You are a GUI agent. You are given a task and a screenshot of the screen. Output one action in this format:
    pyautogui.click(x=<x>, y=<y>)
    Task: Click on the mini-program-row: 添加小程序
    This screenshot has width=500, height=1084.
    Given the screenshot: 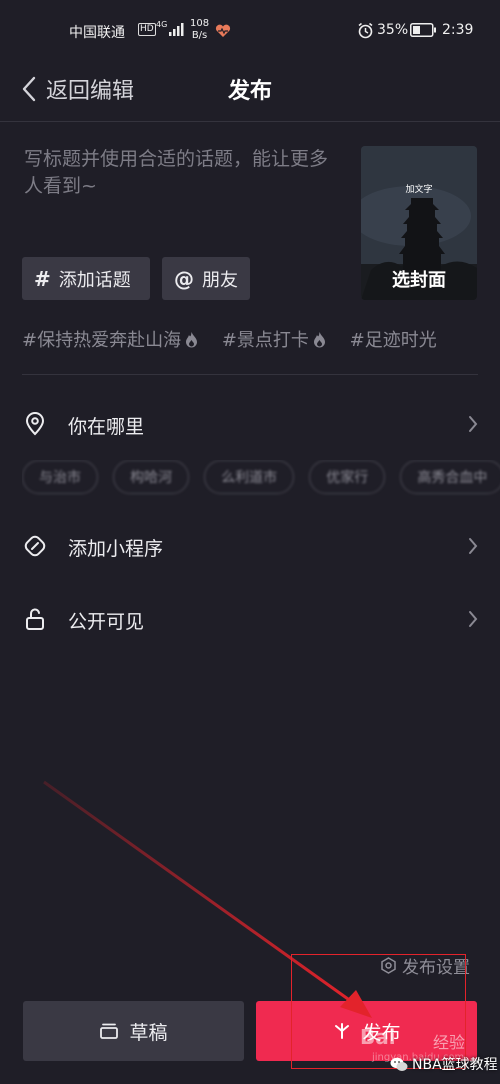 What is the action you would take?
    pyautogui.click(x=250, y=546)
    